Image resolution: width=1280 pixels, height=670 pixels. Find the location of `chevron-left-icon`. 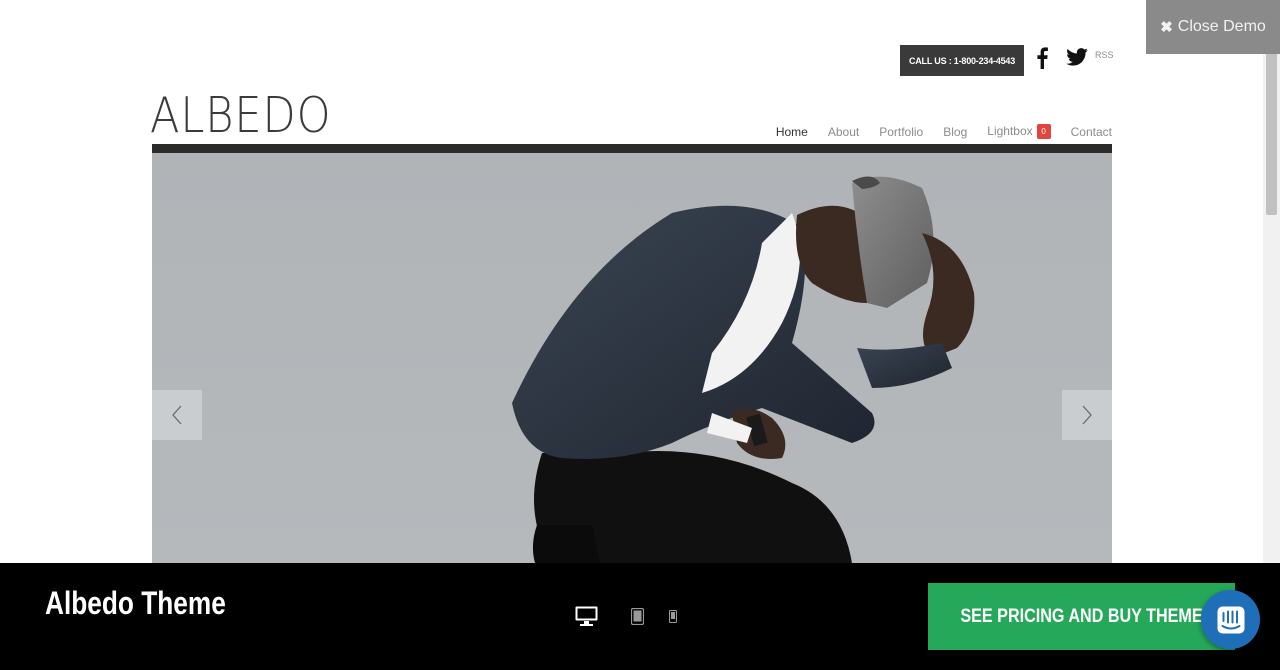

chevron-left-icon is located at coordinates (177, 415).